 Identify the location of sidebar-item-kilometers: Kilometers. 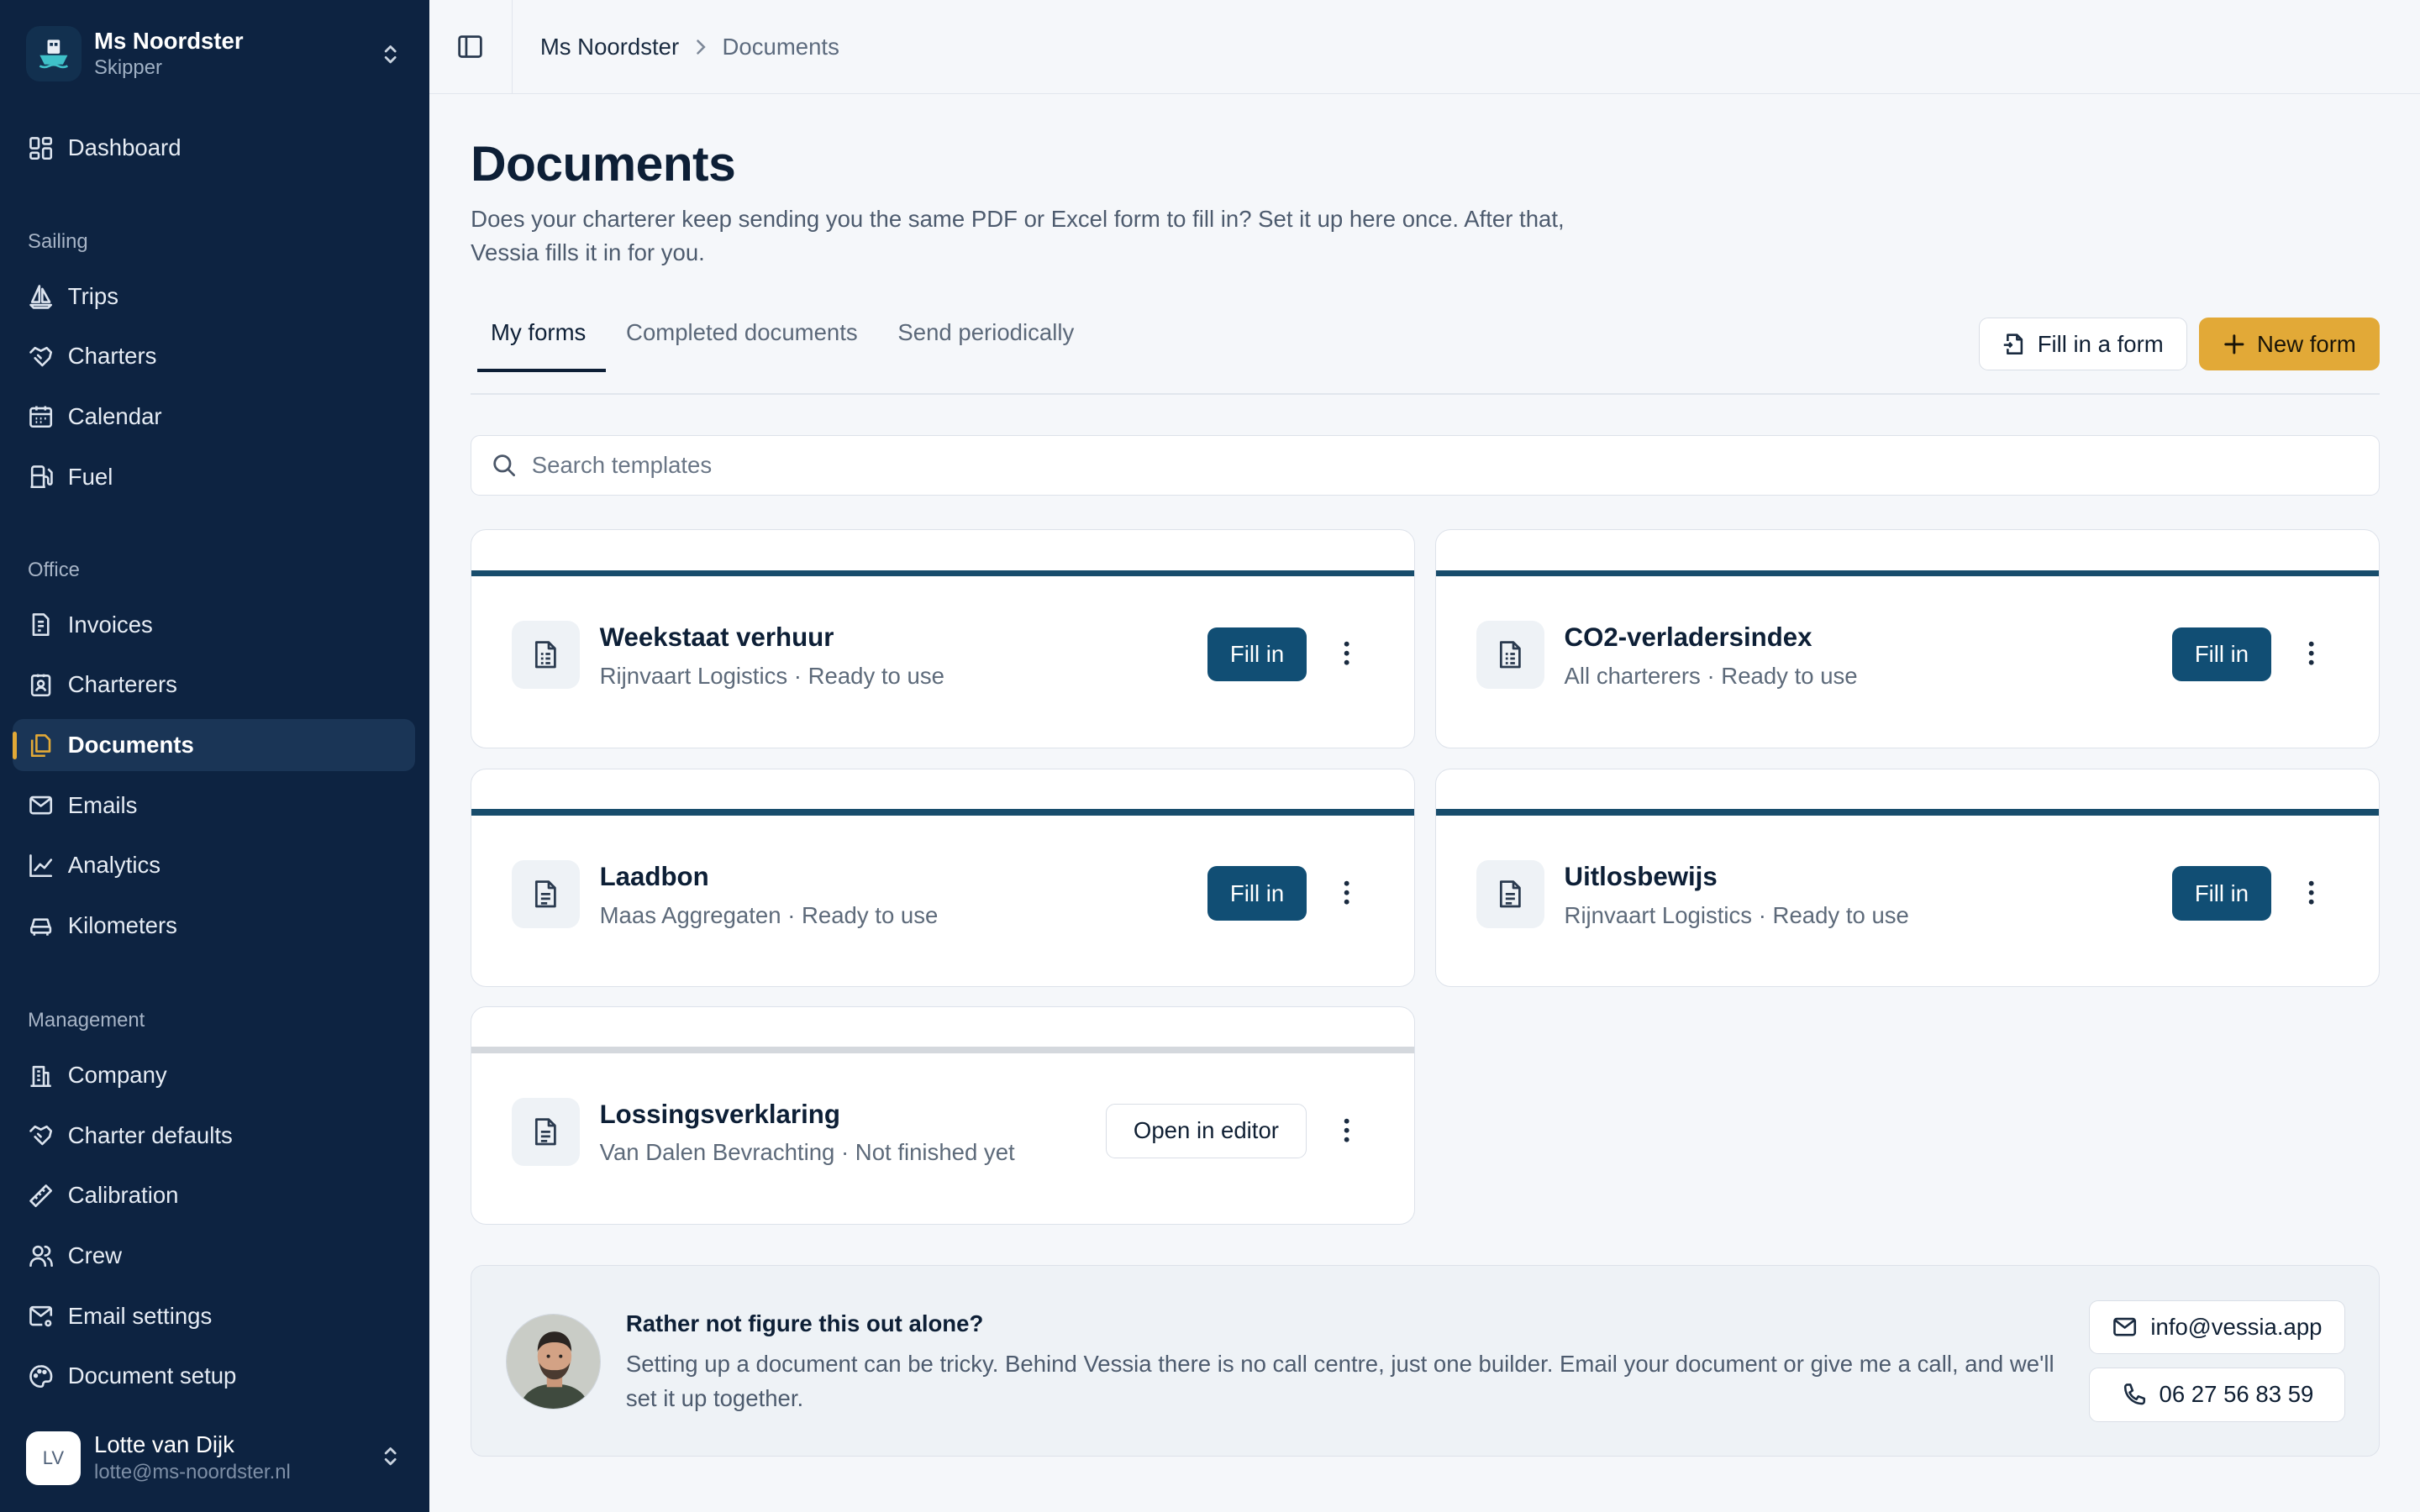
(214, 926).